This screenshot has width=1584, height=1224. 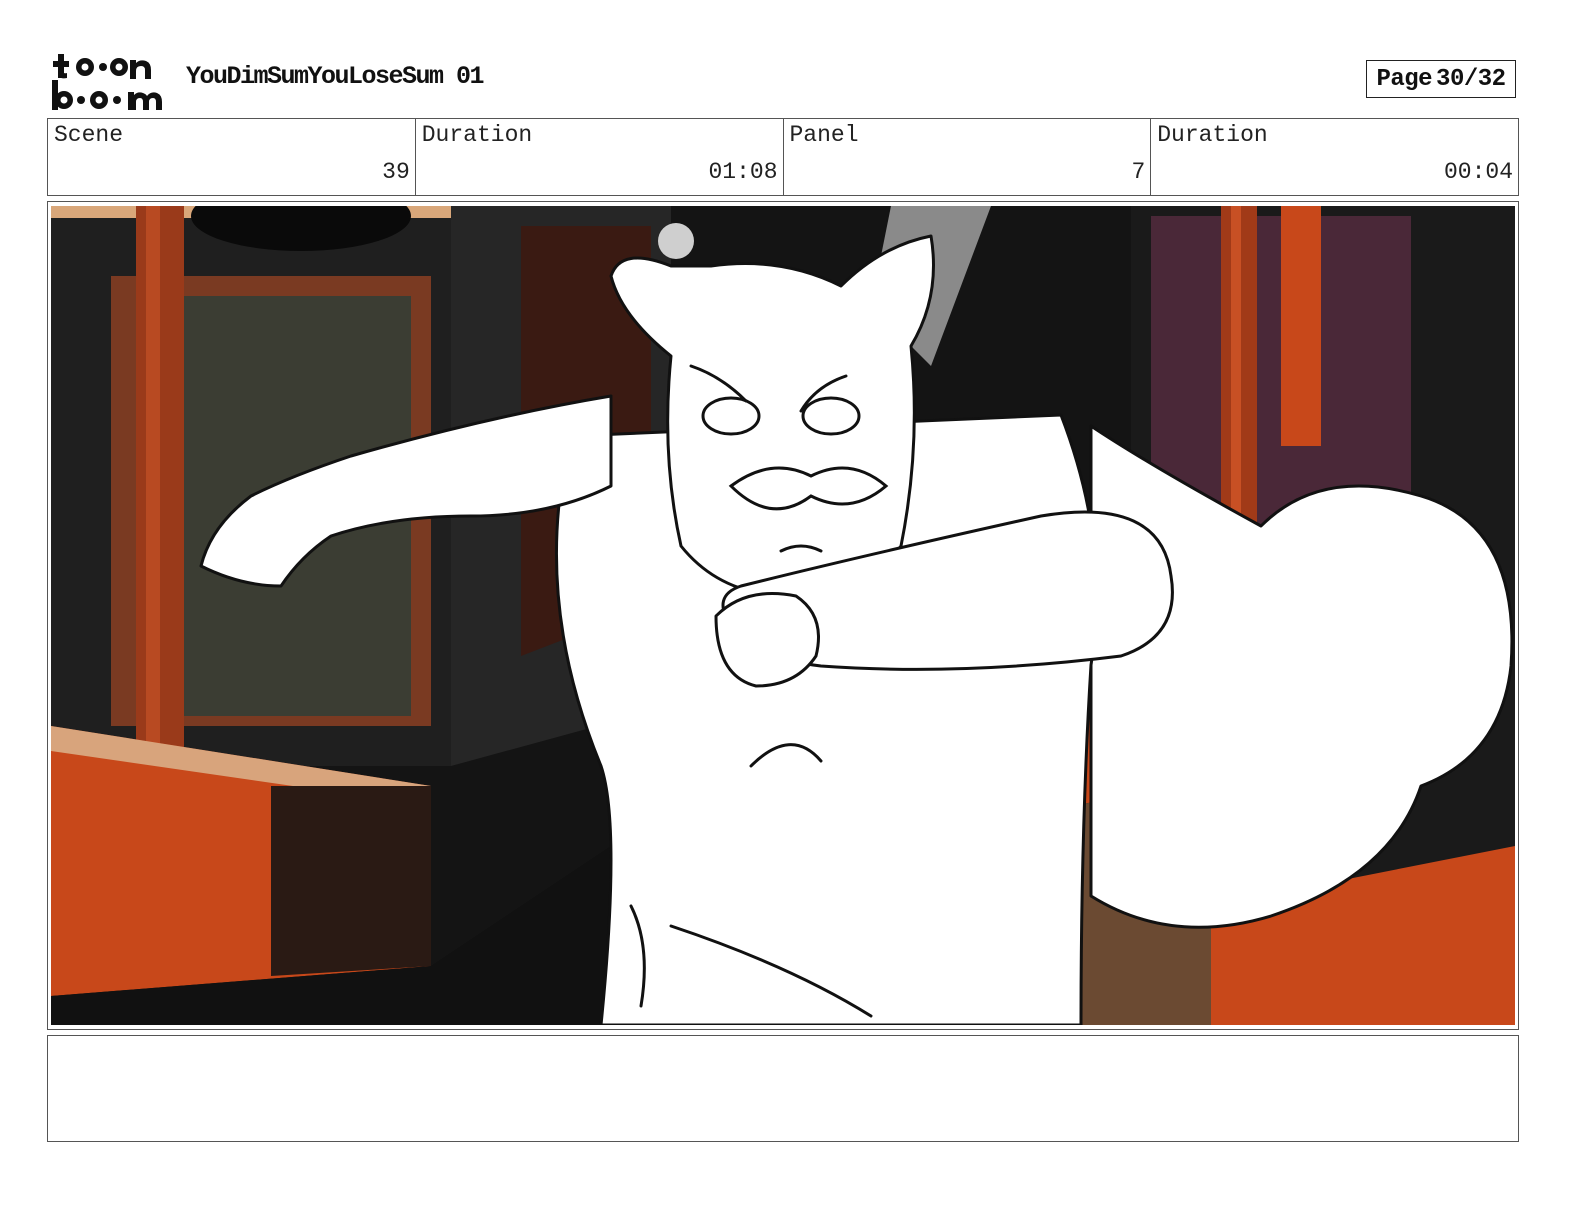 What do you see at coordinates (396, 172) in the screenshot?
I see `scene-value: 39` at bounding box center [396, 172].